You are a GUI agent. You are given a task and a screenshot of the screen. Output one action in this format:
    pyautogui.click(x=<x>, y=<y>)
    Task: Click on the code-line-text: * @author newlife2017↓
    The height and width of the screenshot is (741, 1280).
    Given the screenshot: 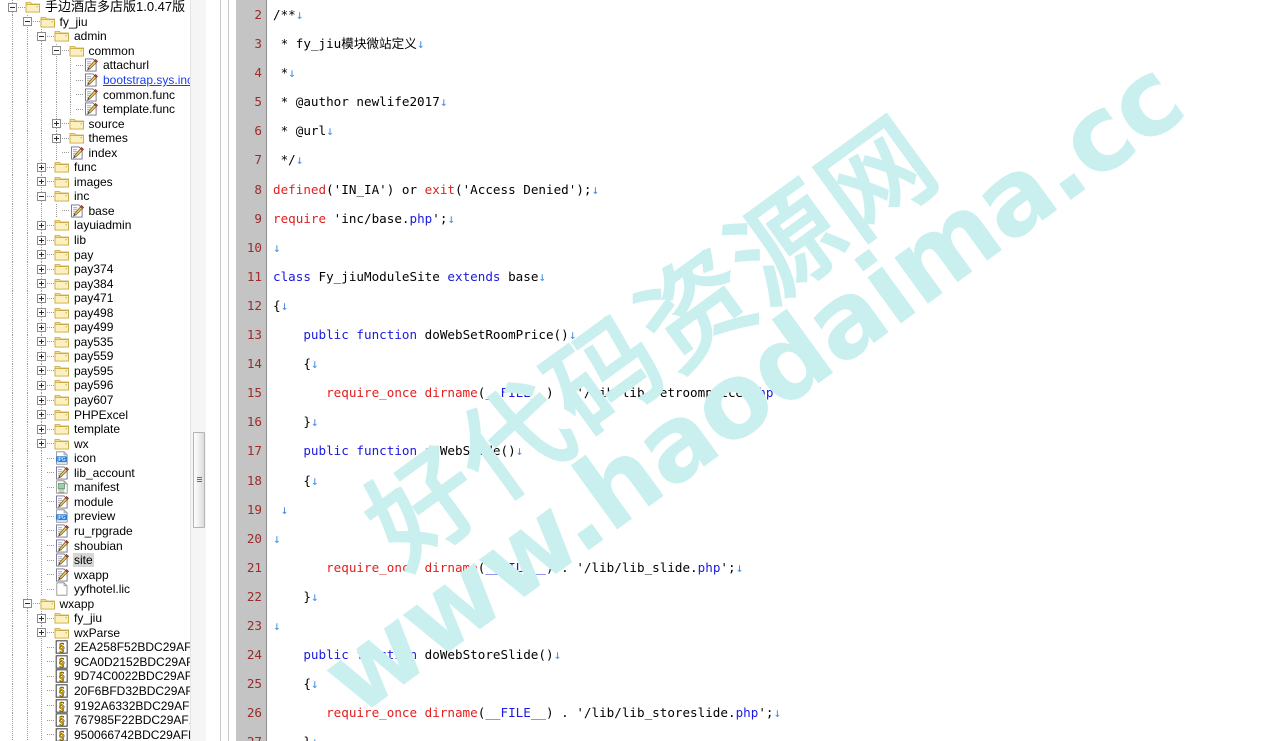 What is the action you would take?
    pyautogui.click(x=357, y=101)
    